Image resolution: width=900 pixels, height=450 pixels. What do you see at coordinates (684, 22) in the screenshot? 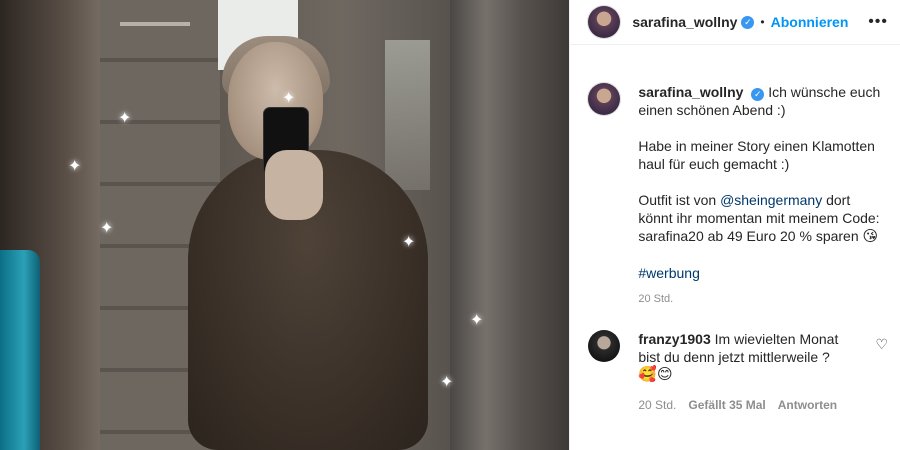
I see `post-author-username: sarafina_wollny` at bounding box center [684, 22].